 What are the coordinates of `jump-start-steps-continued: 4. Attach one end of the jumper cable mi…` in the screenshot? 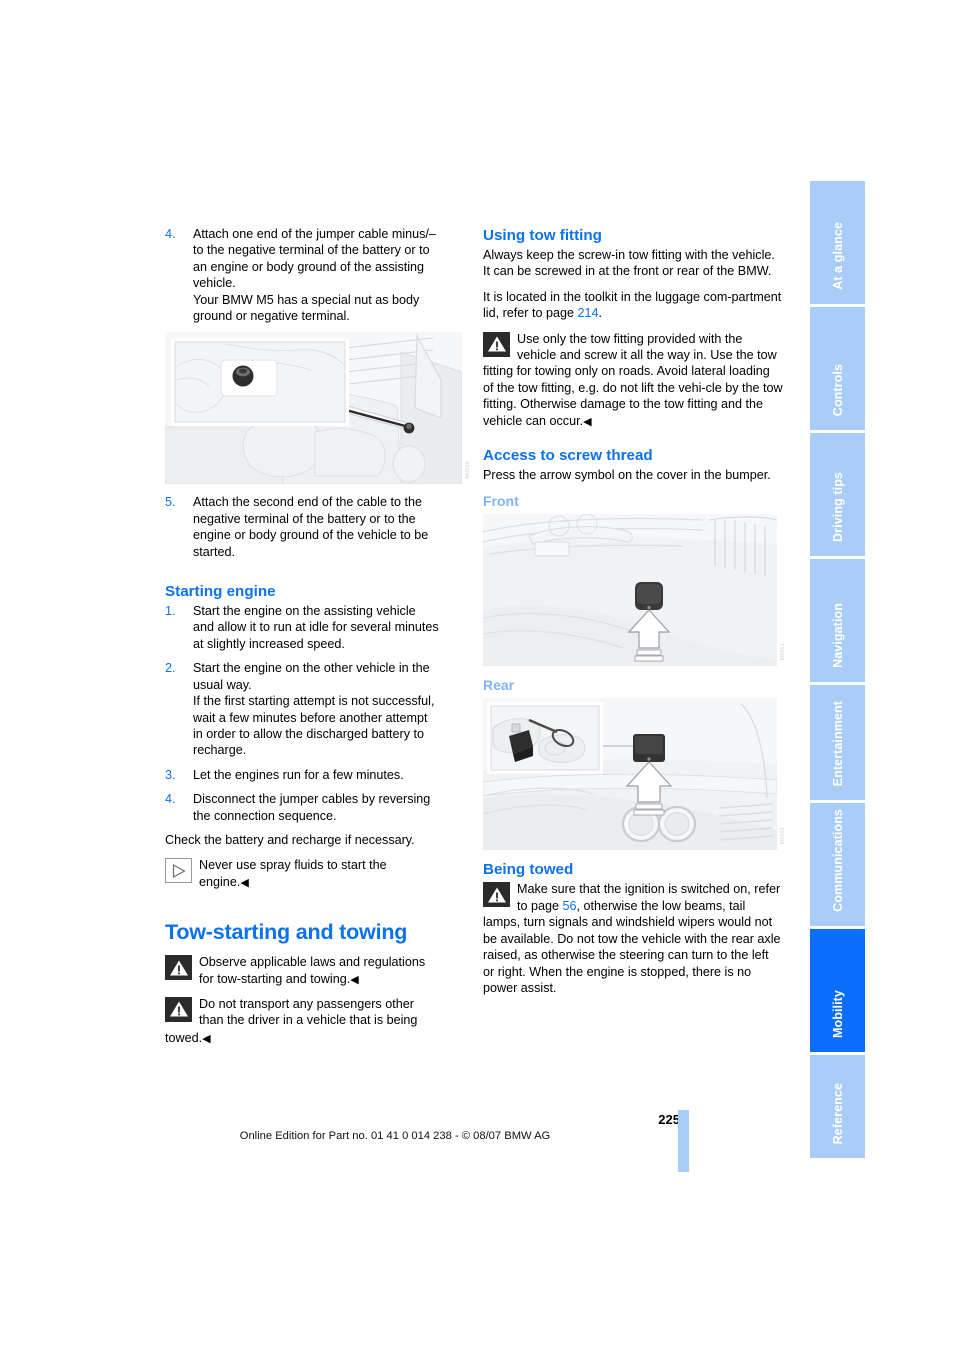 It's located at (313, 275).